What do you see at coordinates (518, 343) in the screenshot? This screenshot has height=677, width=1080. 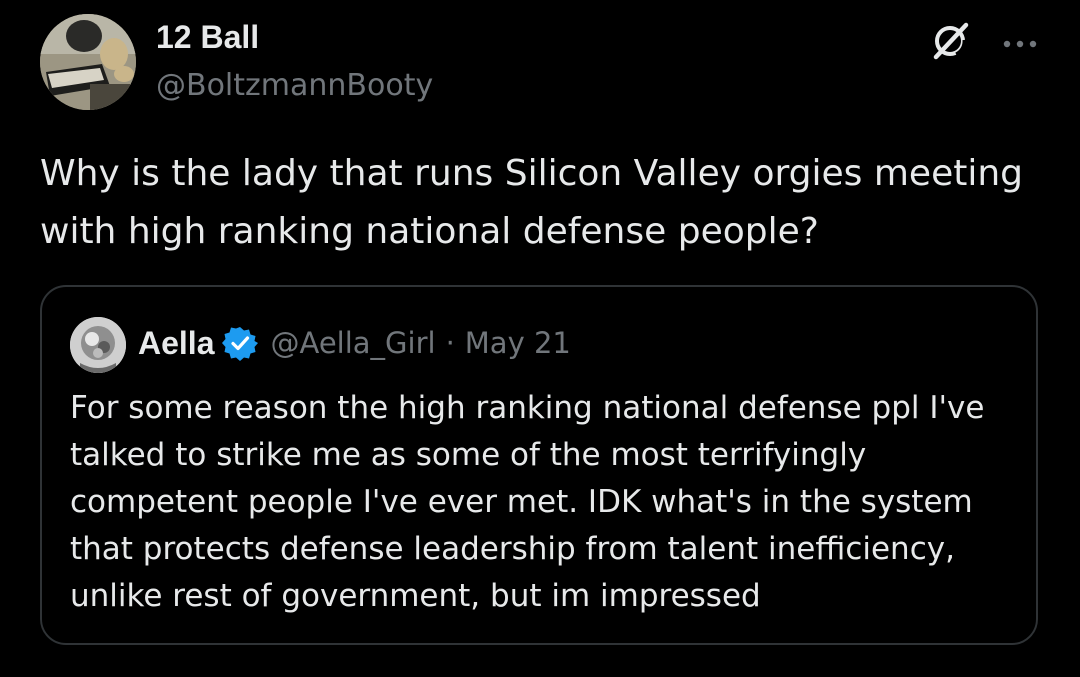 I see `quote-date: May 21` at bounding box center [518, 343].